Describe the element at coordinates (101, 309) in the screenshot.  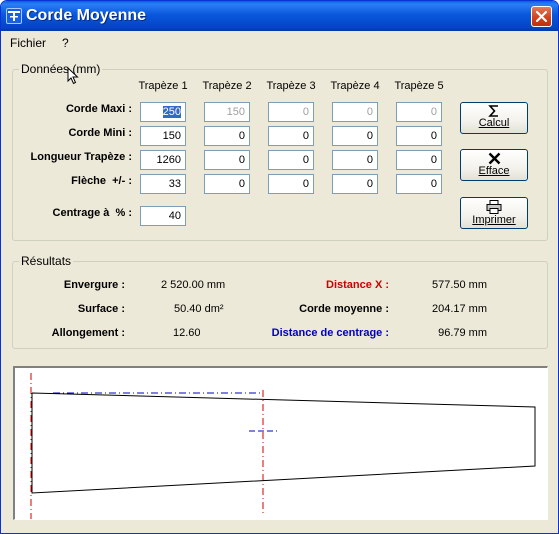
I see `label-surface: Surface :` at that location.